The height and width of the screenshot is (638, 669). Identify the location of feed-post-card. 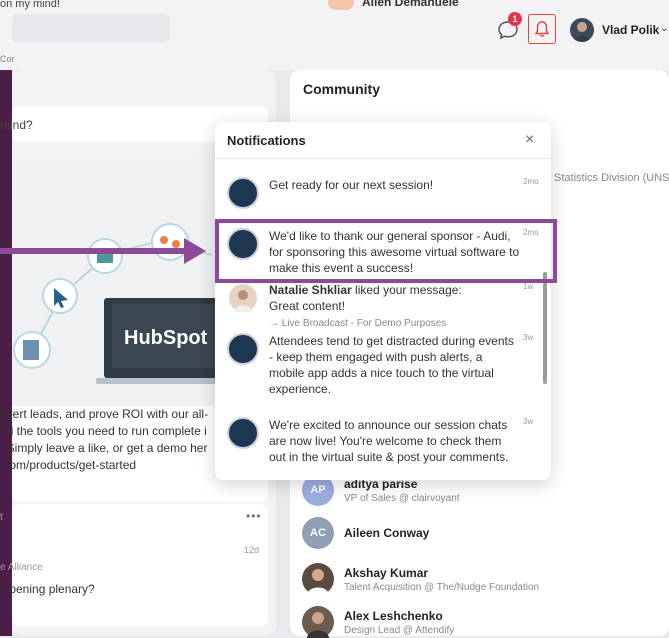
(140, 565).